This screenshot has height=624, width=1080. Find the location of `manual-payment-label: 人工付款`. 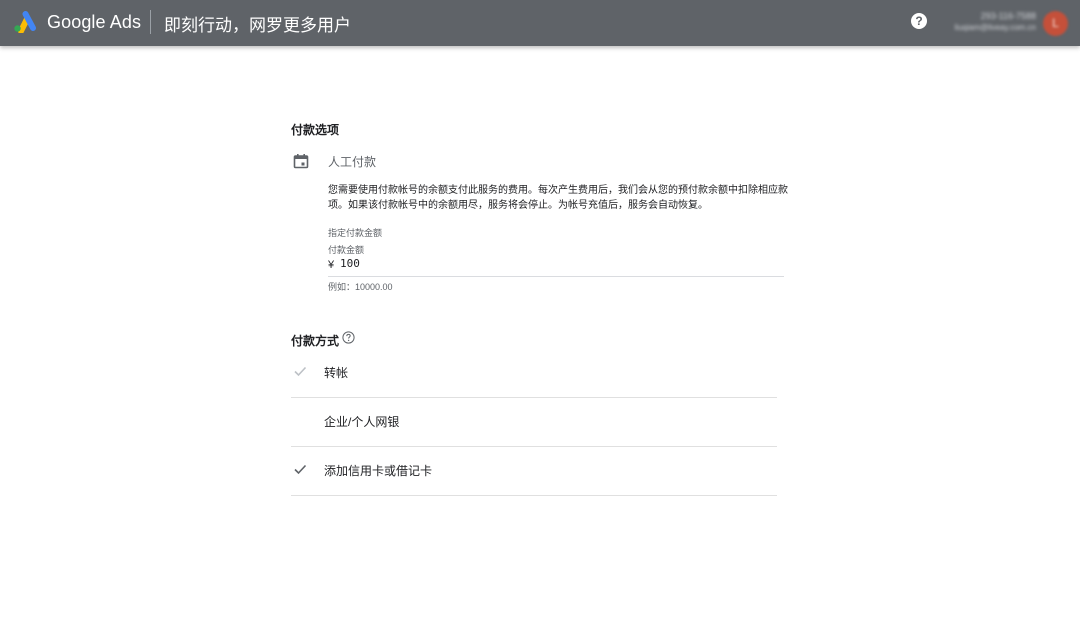

manual-payment-label: 人工付款 is located at coordinates (352, 162).